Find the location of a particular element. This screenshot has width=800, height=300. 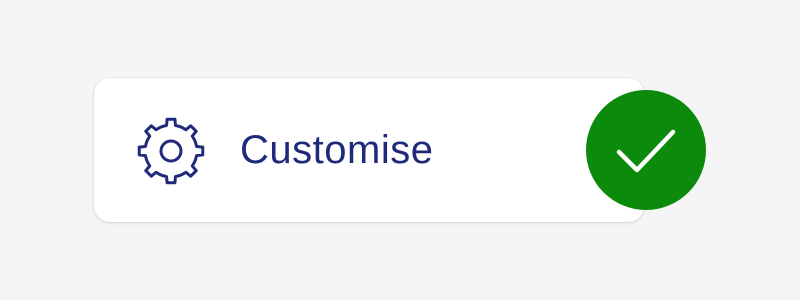

selected-check-badge is located at coordinates (646, 150).